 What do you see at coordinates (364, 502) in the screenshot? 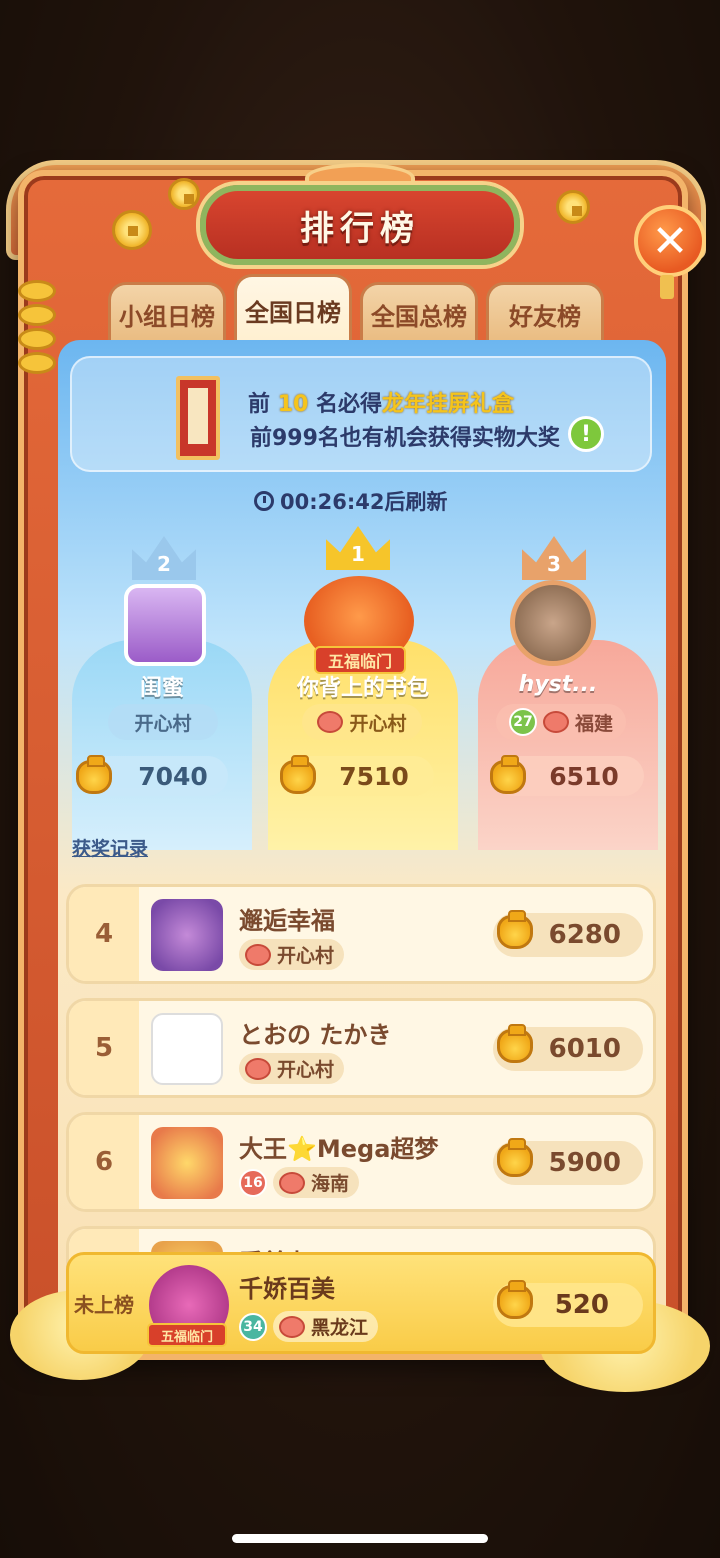
I see `timer-text: 00:26:42后刷新` at bounding box center [364, 502].